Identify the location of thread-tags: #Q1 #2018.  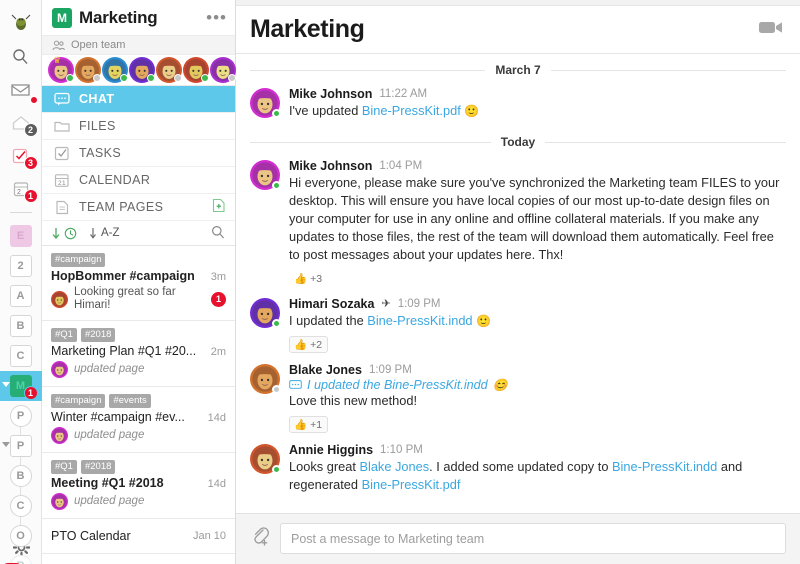
(138, 335).